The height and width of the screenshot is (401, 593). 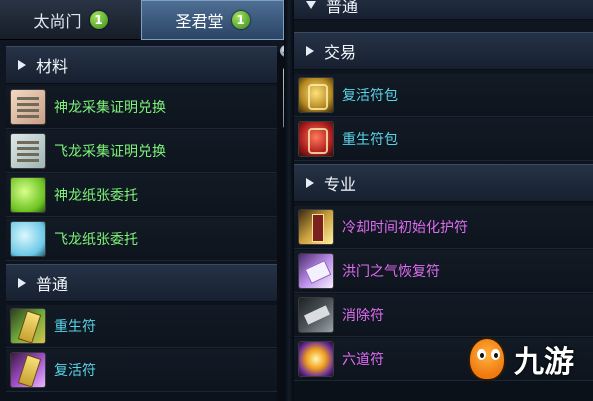 What do you see at coordinates (443, 139) in the screenshot?
I see `list-item: 重生符包` at bounding box center [443, 139].